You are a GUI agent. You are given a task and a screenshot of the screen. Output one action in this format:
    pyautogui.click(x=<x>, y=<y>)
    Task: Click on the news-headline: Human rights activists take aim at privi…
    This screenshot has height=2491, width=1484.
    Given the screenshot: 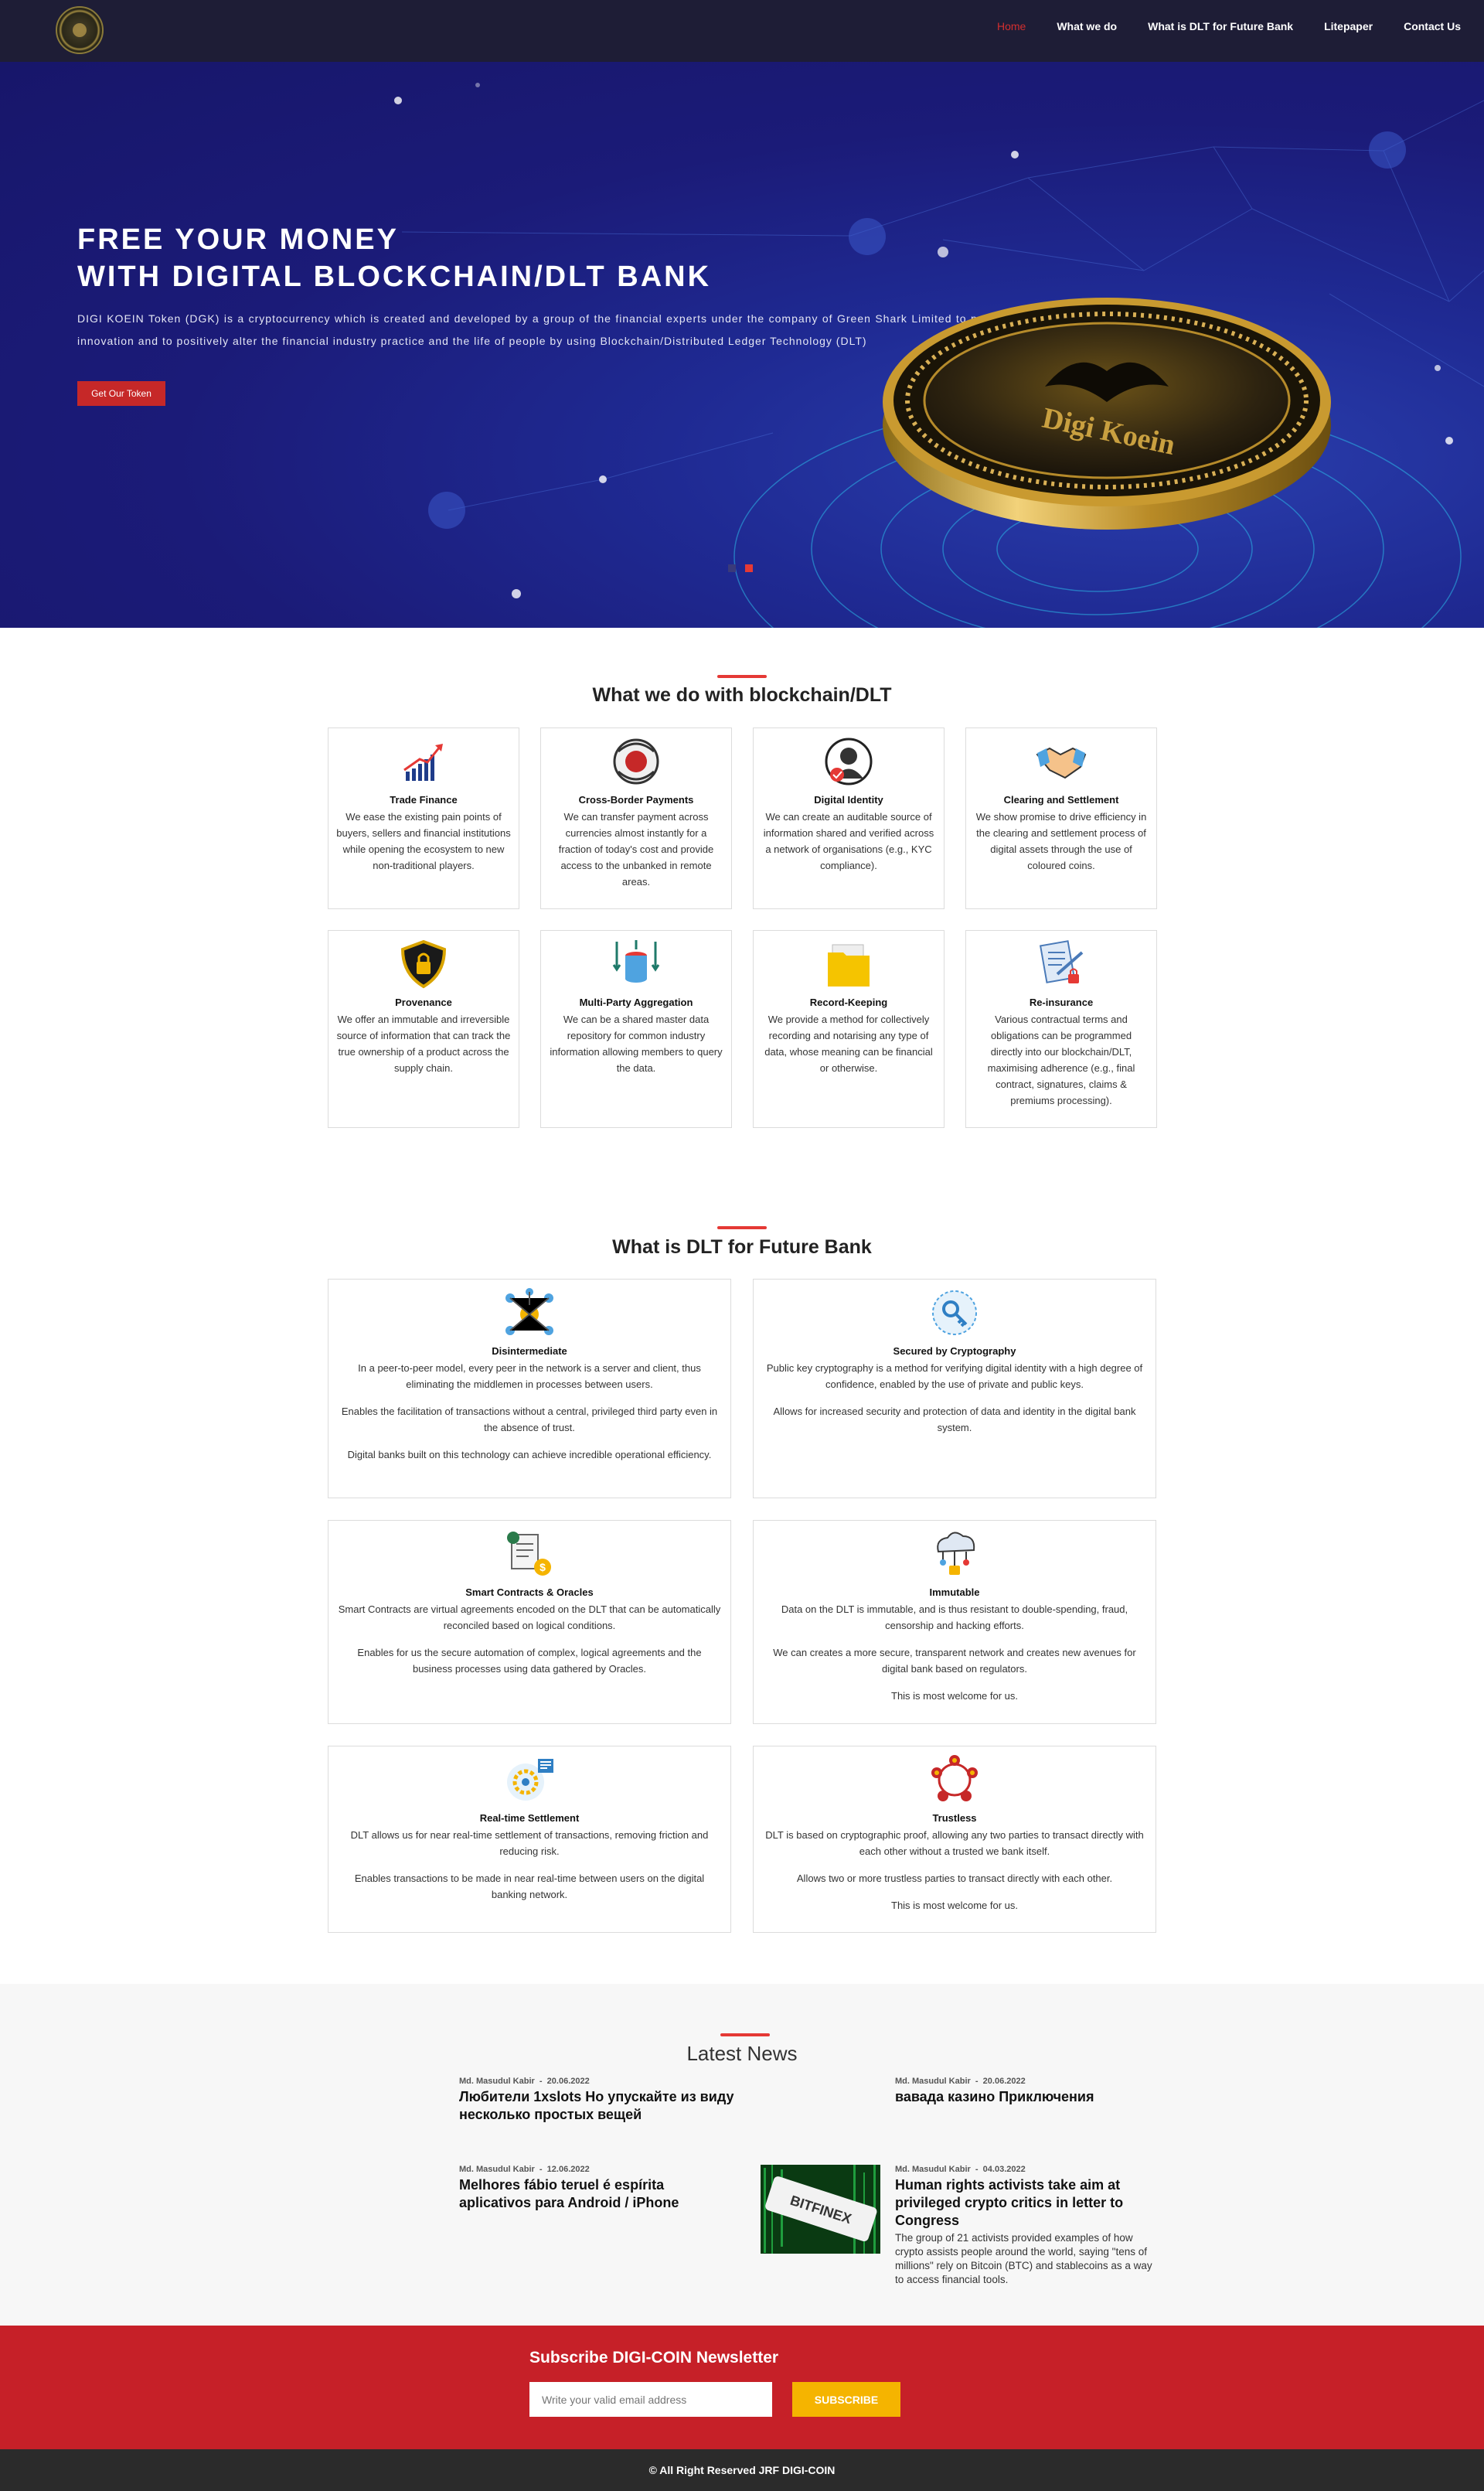 What is the action you would take?
    pyautogui.click(x=1028, y=2203)
    